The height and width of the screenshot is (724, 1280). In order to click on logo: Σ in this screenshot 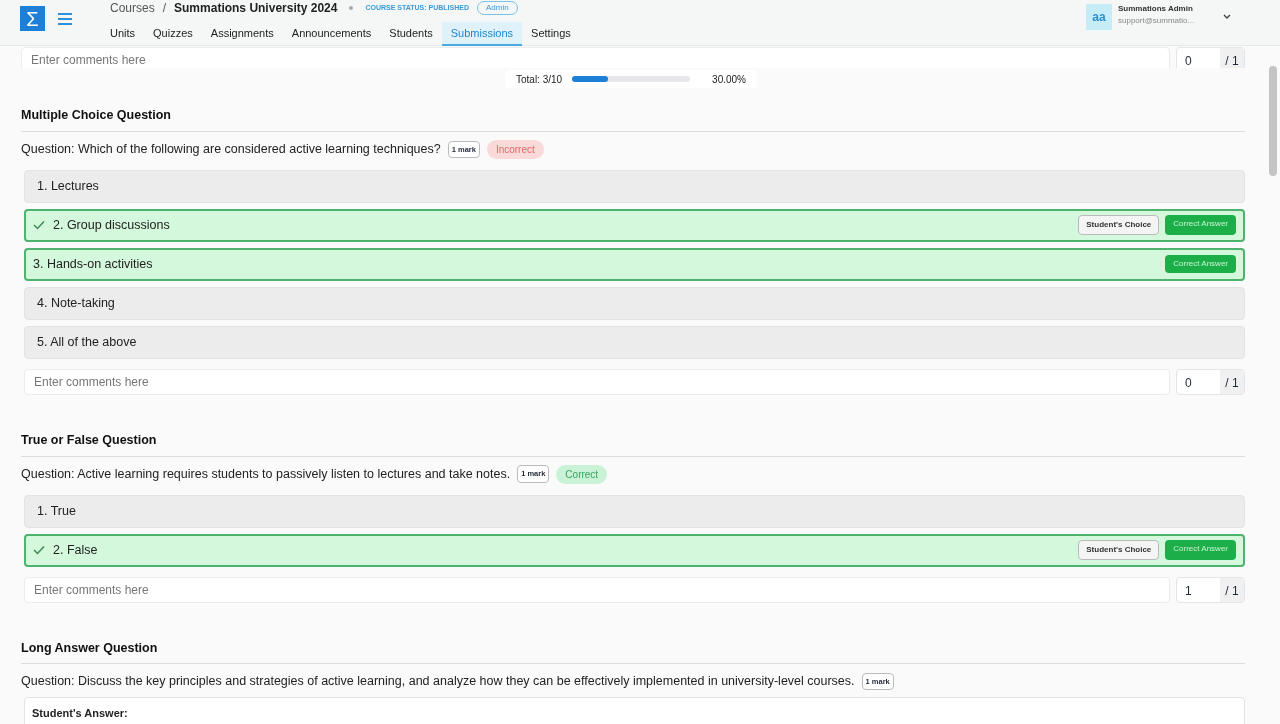, I will do `click(32, 18)`.